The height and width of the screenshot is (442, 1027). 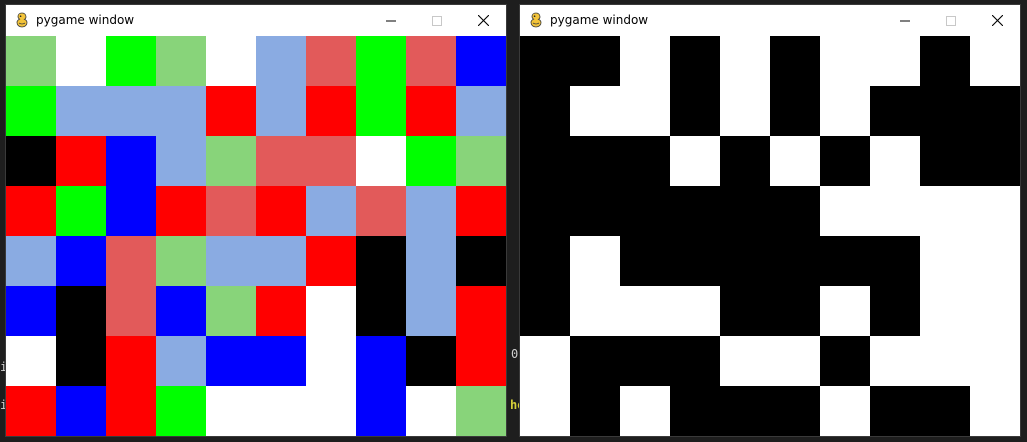 I want to click on window-title: pygame window, so click(x=599, y=20).